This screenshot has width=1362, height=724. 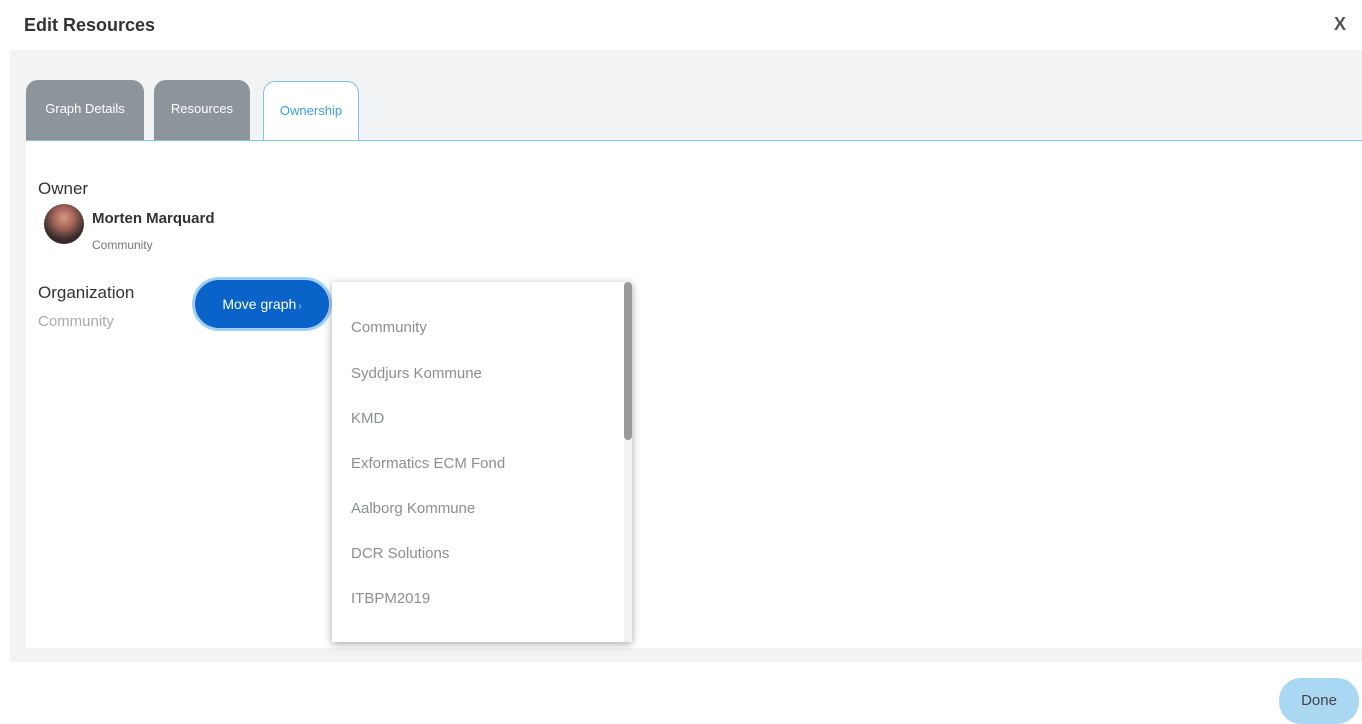 I want to click on tab-ownership: Ownership, so click(x=311, y=111).